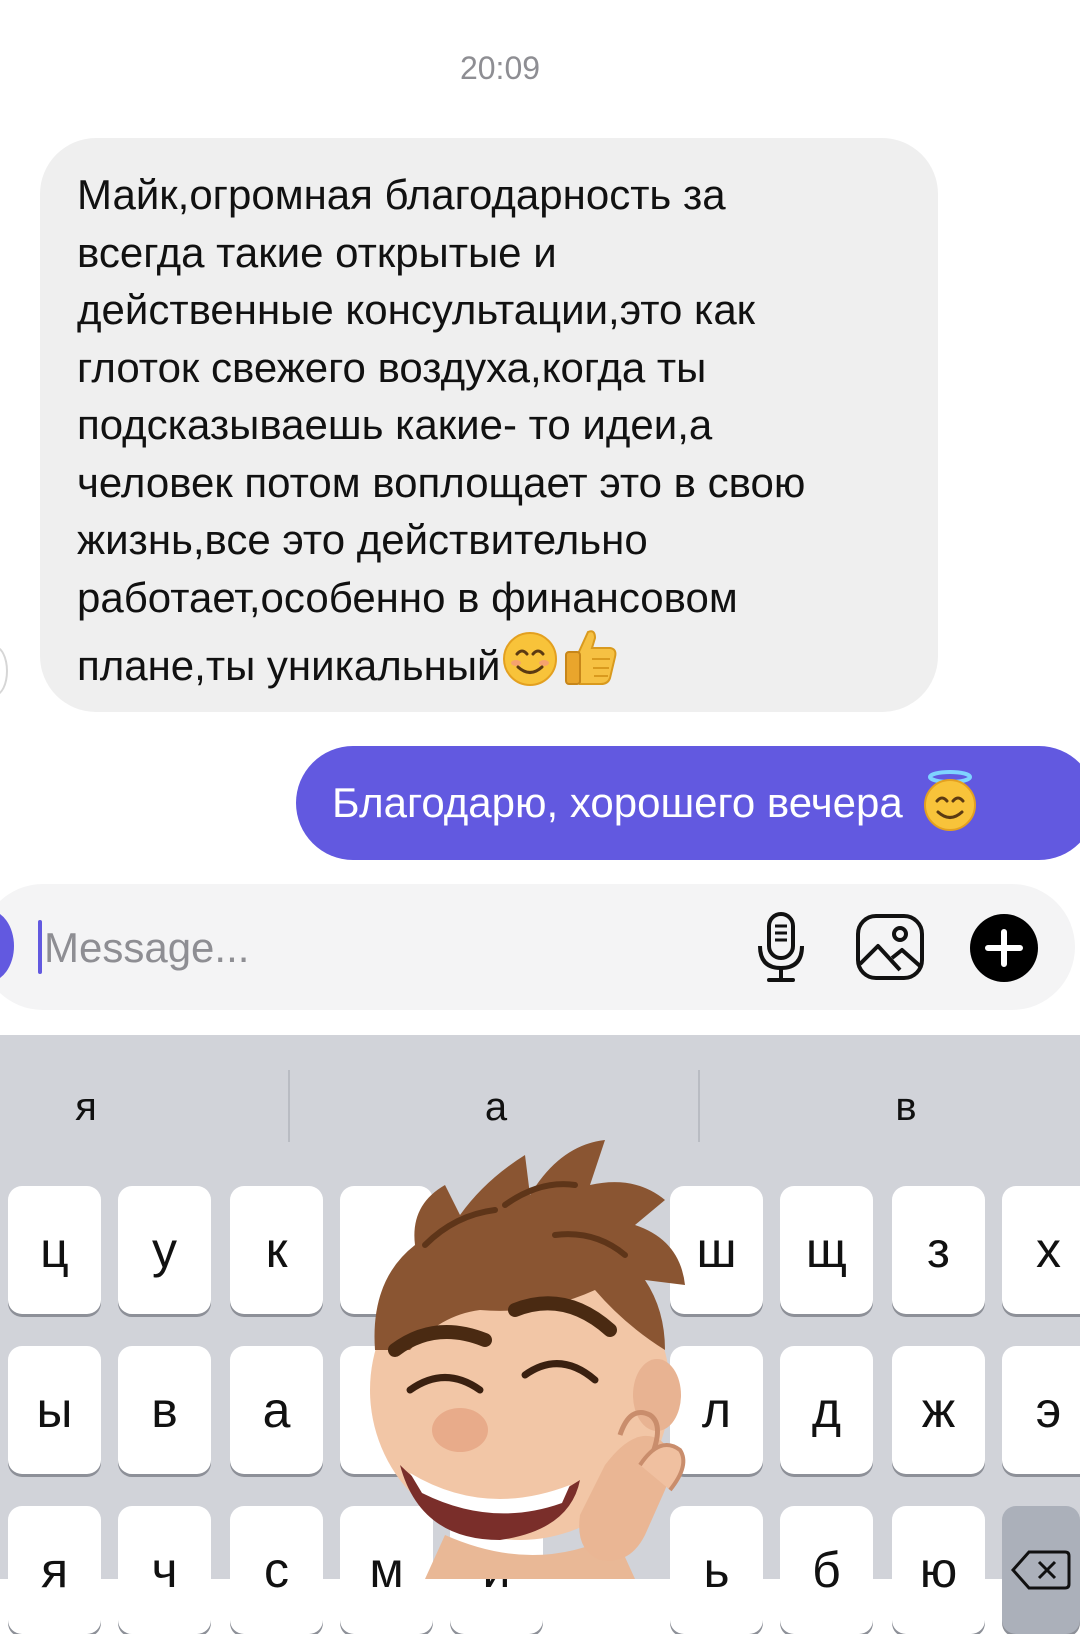 This screenshot has width=1080, height=1634. What do you see at coordinates (535, 1359) in the screenshot?
I see `memoji-sticker` at bounding box center [535, 1359].